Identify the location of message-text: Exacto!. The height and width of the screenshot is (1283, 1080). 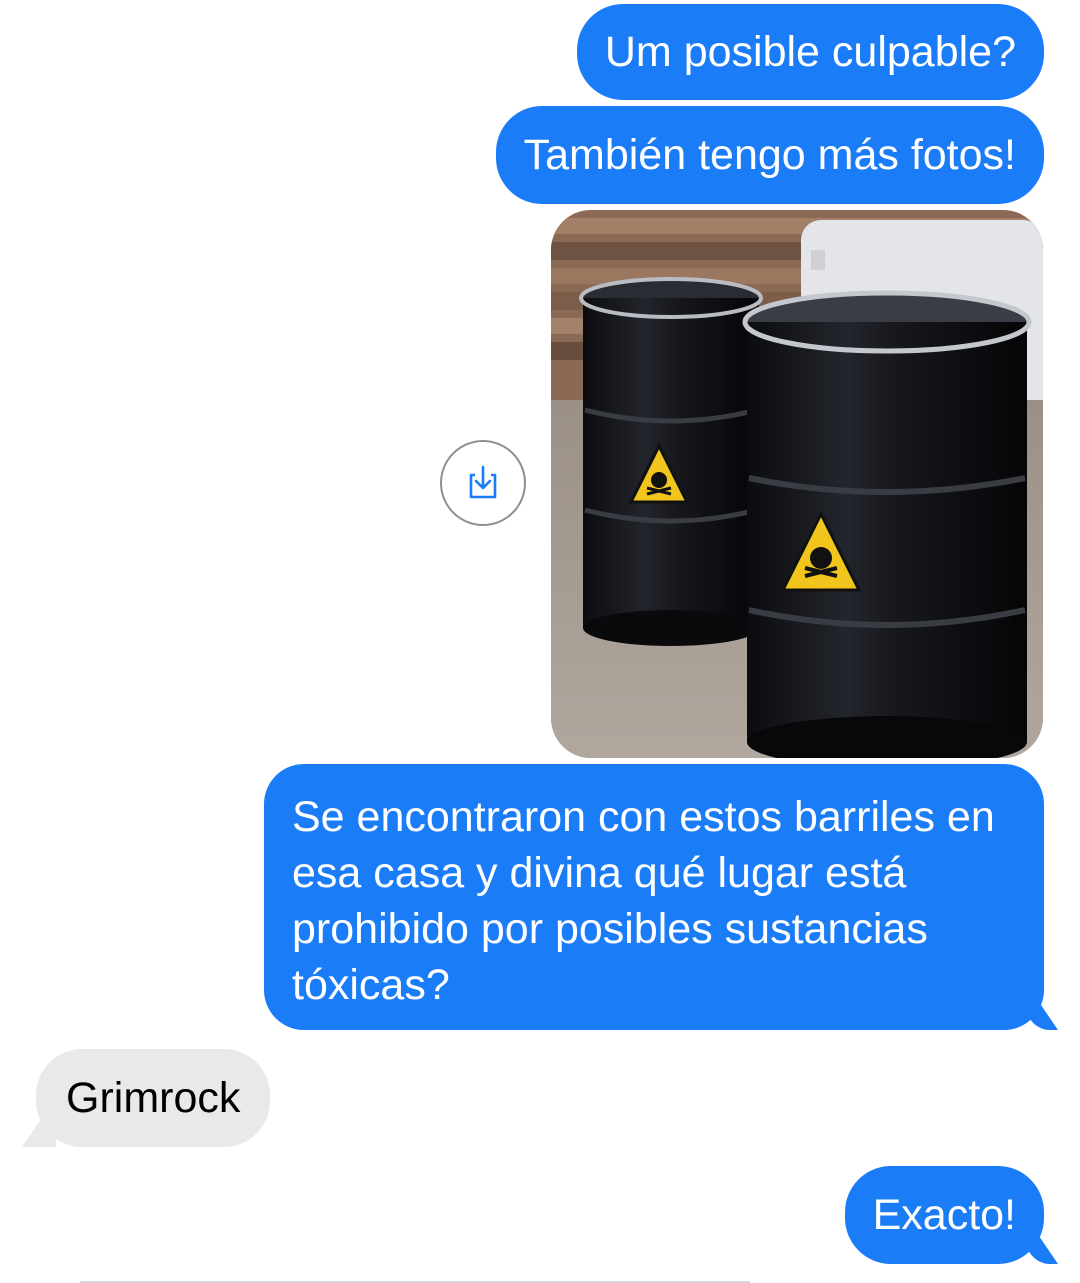
(944, 1215).